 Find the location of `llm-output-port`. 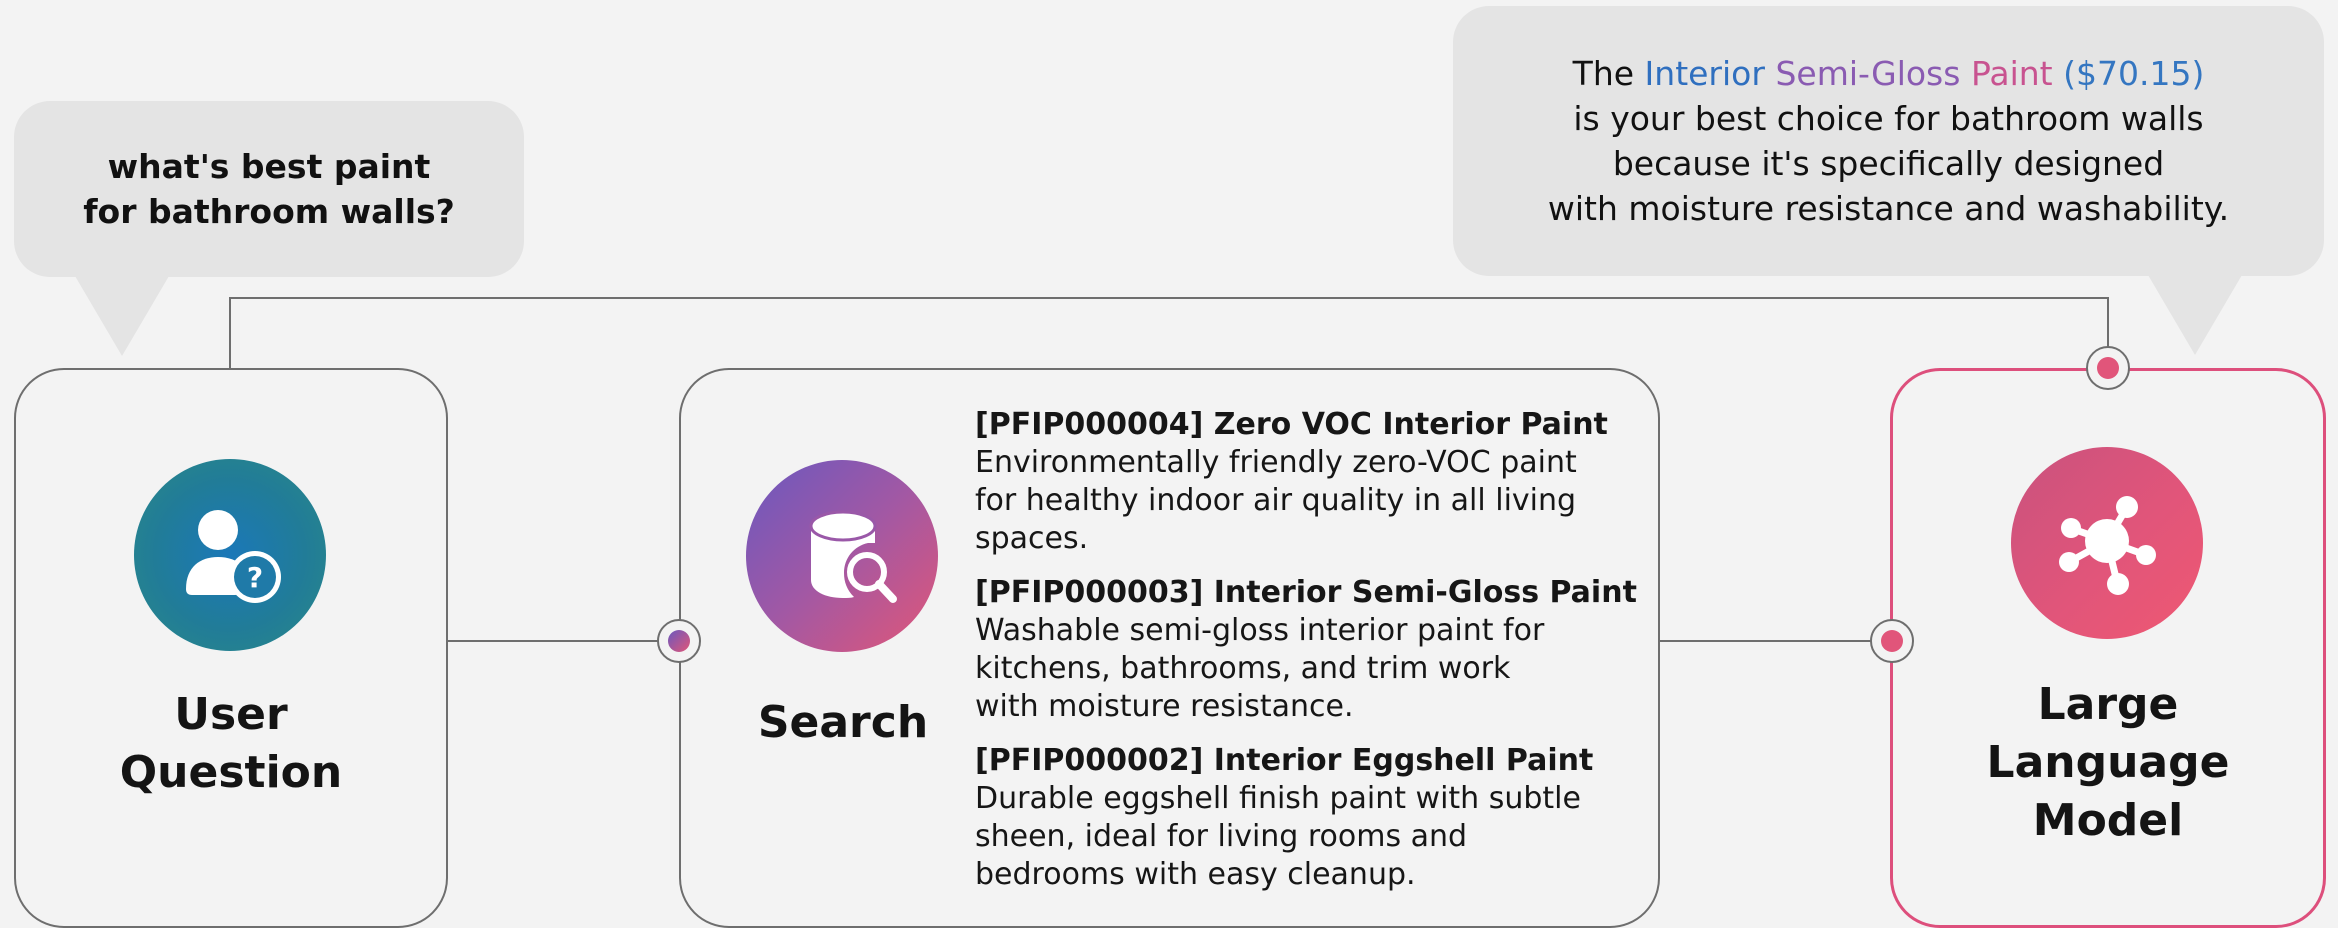

llm-output-port is located at coordinates (2108, 368).